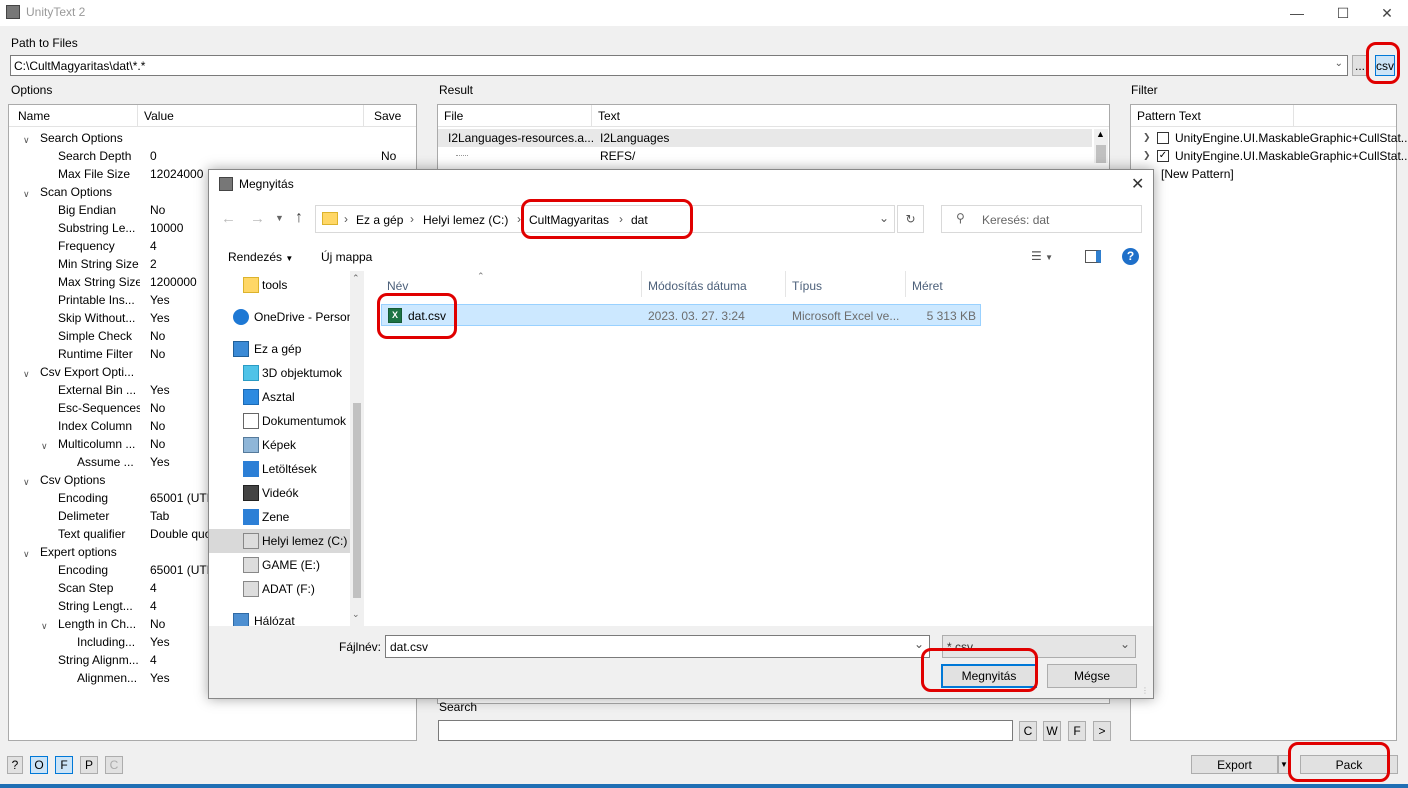 Image resolution: width=1408 pixels, height=788 pixels. What do you see at coordinates (1163, 138) in the screenshot?
I see `filter-checkbox` at bounding box center [1163, 138].